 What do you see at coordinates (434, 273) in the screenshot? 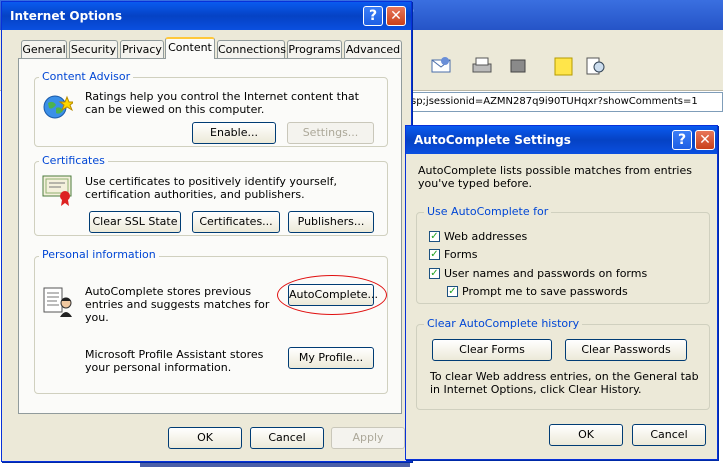
I see `user-names-passwords-checkbox: ✓` at bounding box center [434, 273].